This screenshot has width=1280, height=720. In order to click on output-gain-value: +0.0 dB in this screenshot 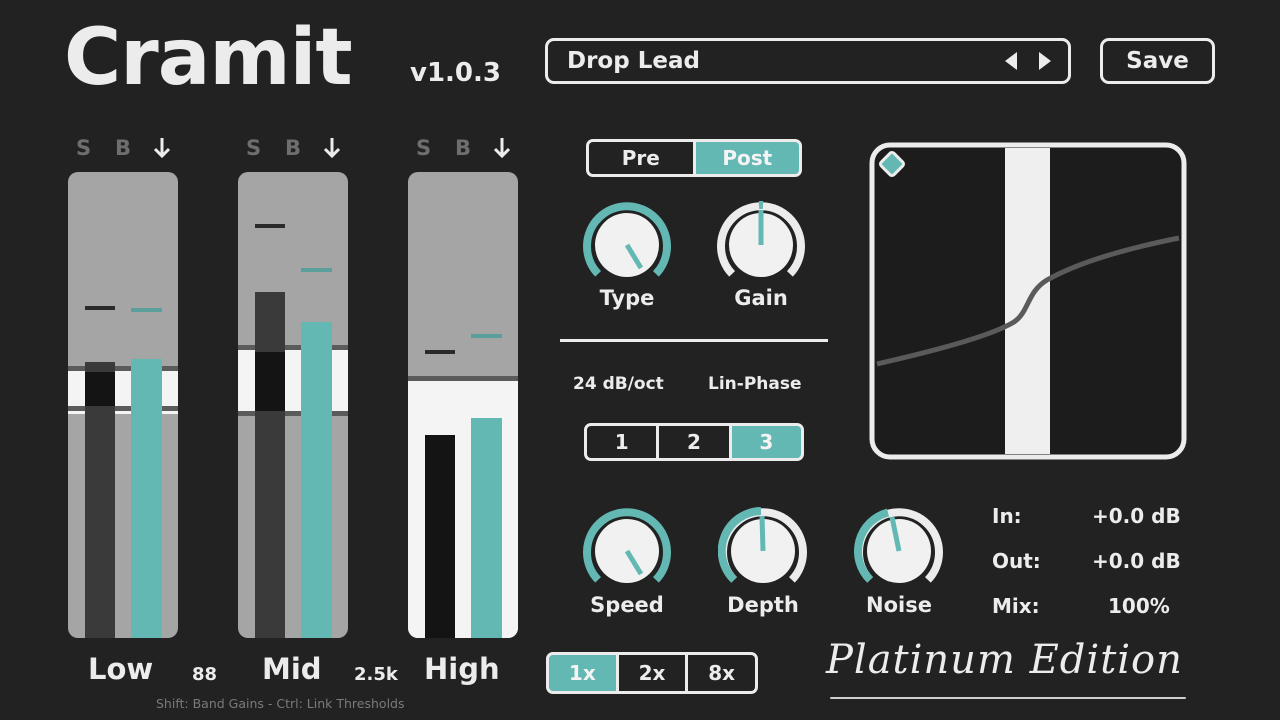, I will do `click(1136, 561)`.